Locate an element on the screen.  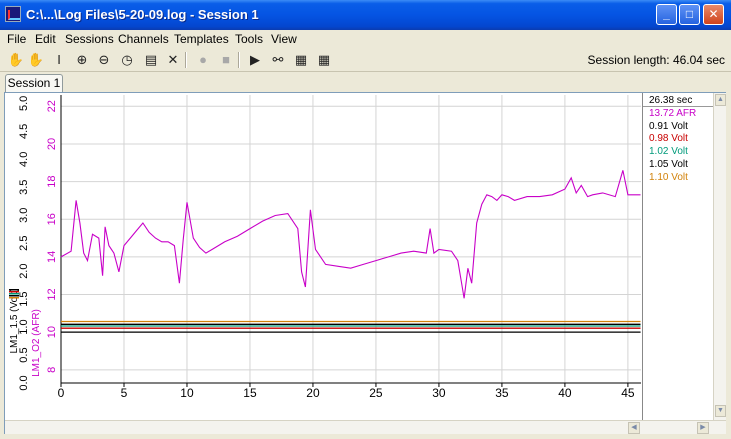
volt-tick-label: 4.0 is located at coordinates (24, 159).